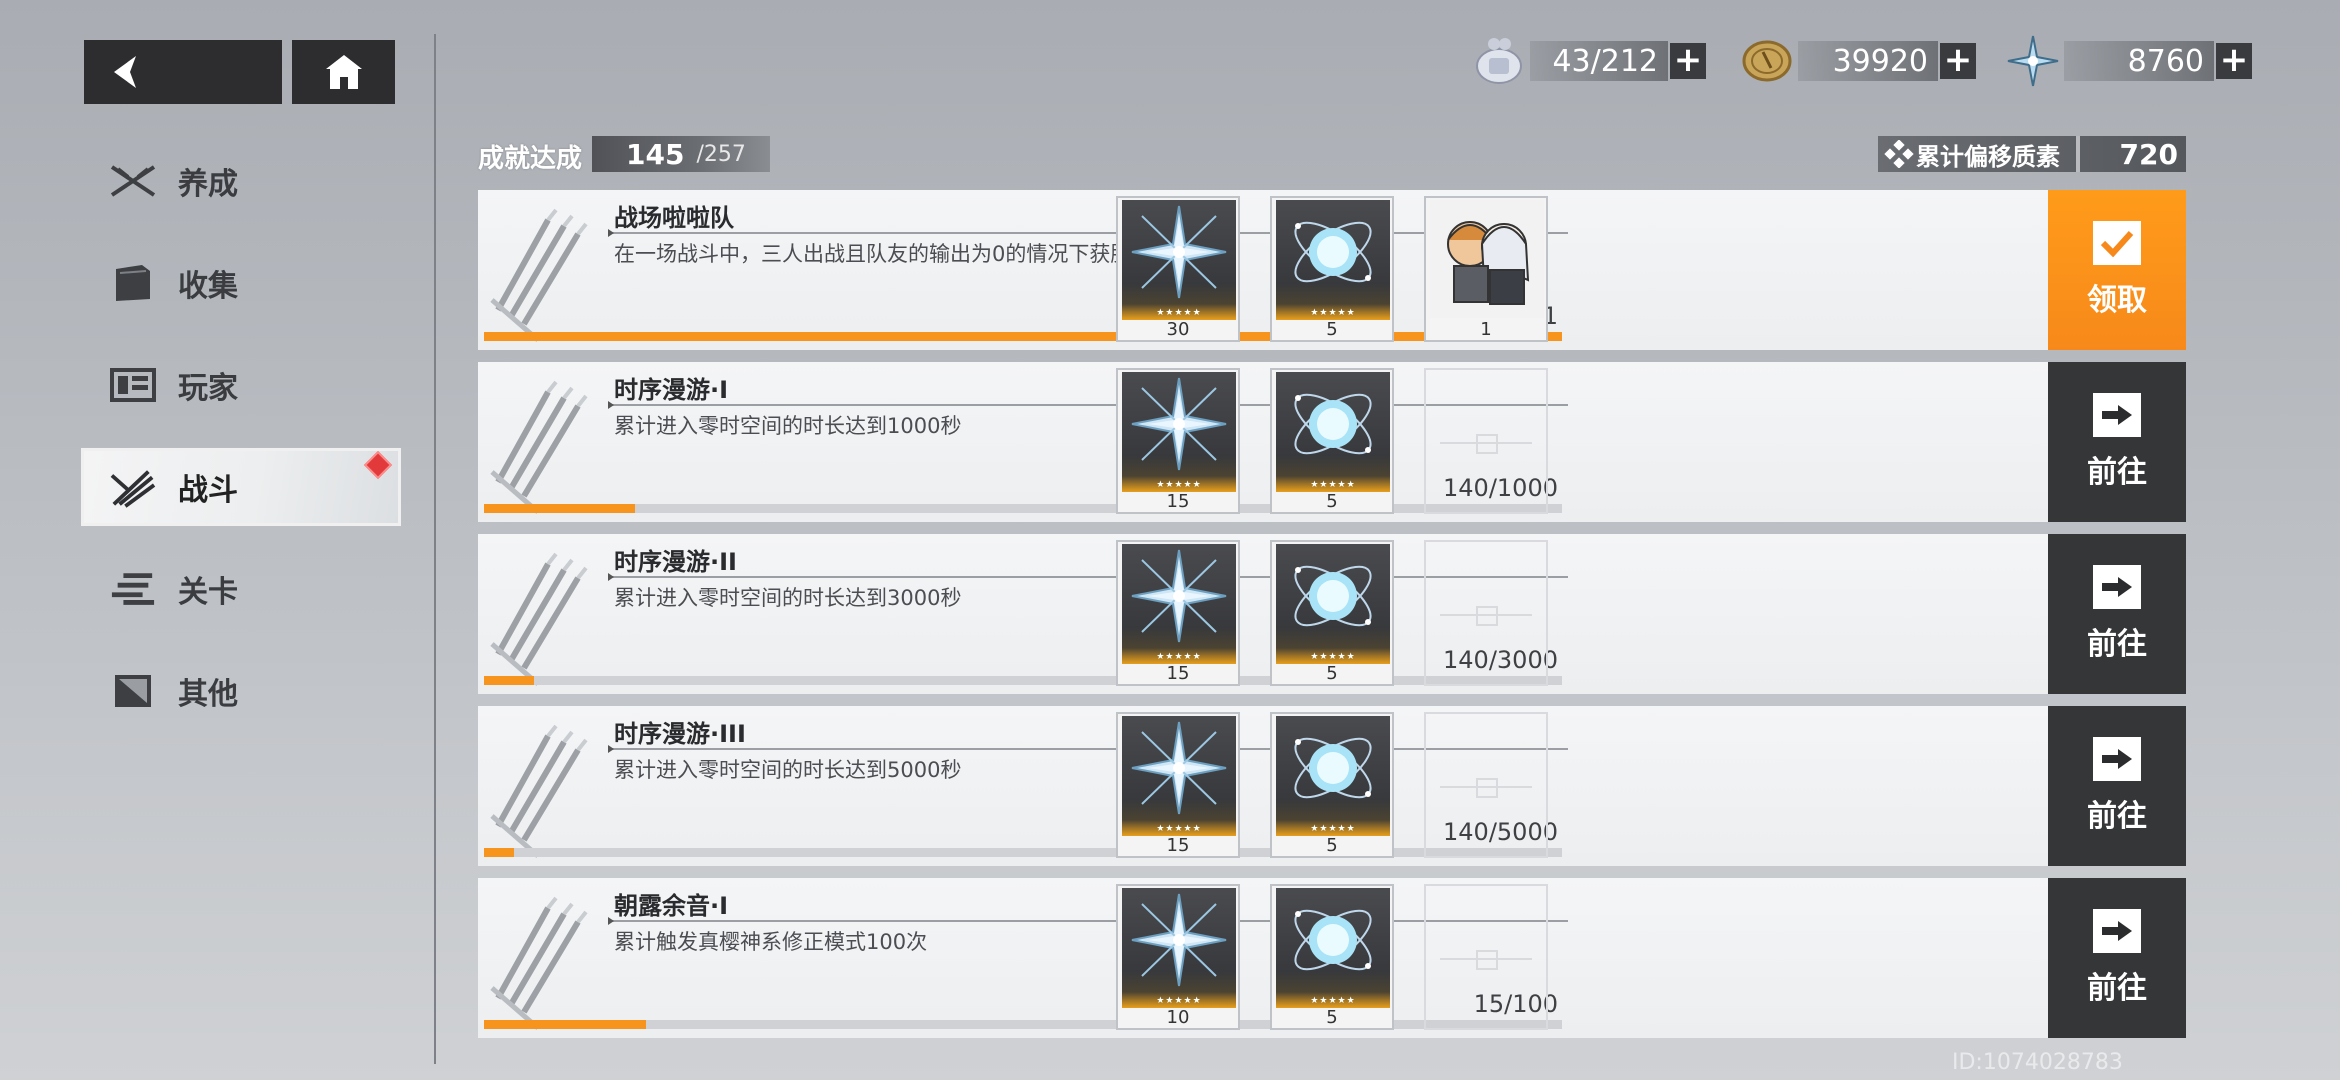  Describe the element at coordinates (788, 426) in the screenshot. I see `achievement-description: 累计进入零时空间的时长达到1000秒` at that location.